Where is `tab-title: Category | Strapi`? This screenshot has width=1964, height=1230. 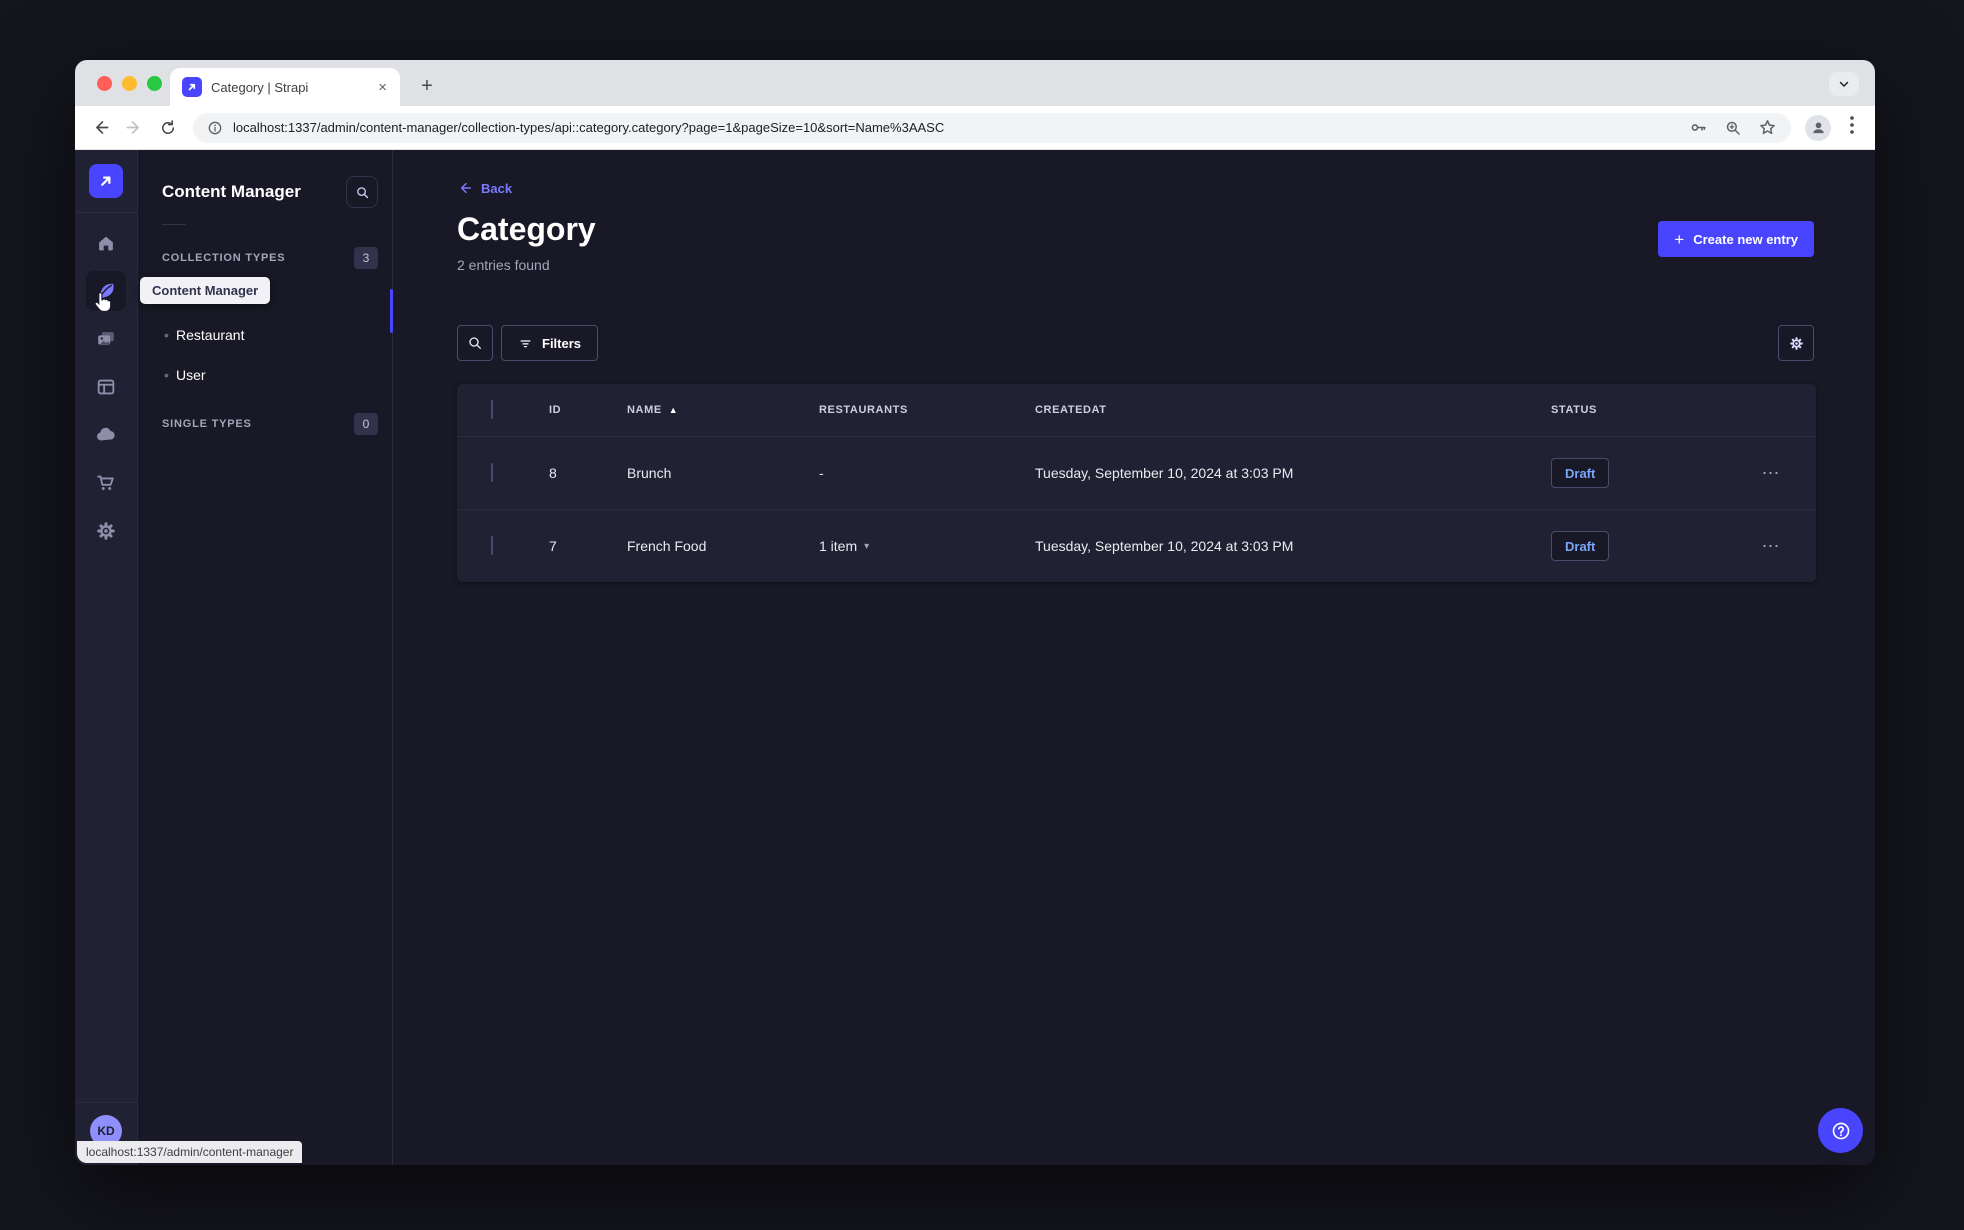
tab-title: Category | Strapi is located at coordinates (260, 87).